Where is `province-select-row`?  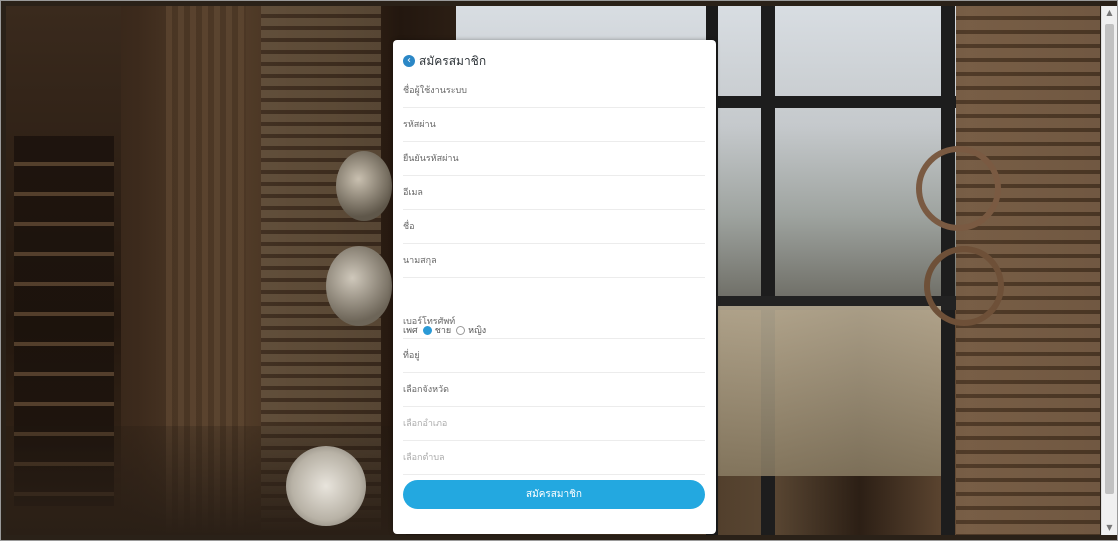 province-select-row is located at coordinates (554, 390).